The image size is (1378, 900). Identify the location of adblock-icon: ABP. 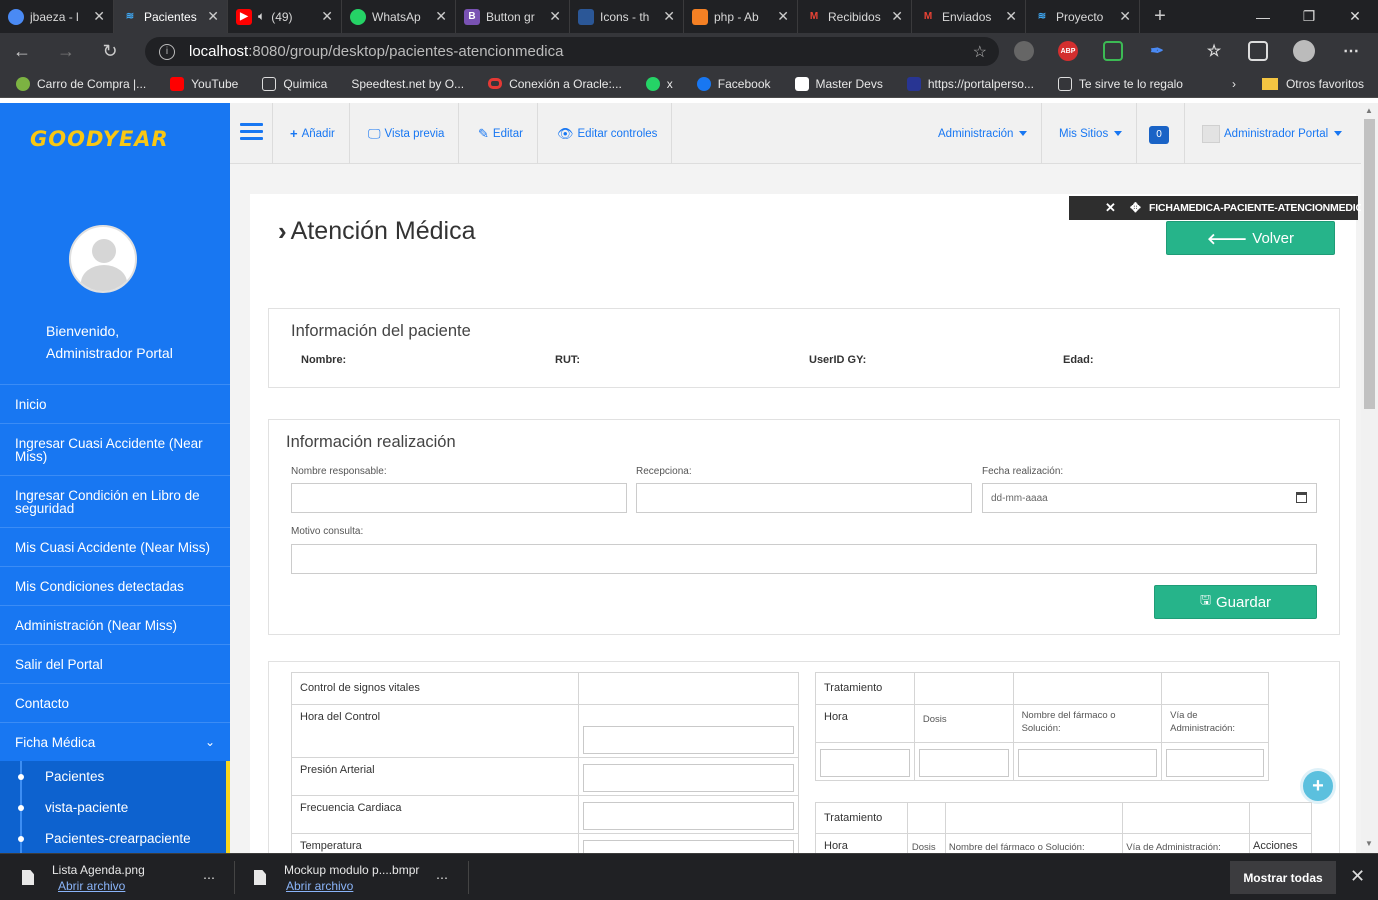
(1068, 51).